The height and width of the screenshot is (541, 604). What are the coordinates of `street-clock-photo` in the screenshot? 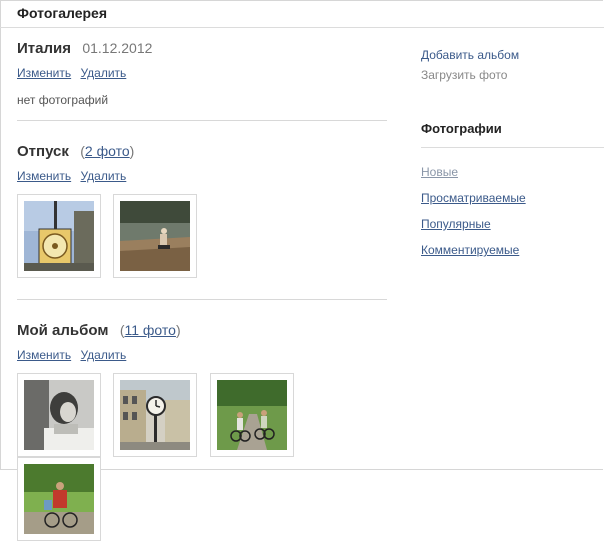 It's located at (155, 415).